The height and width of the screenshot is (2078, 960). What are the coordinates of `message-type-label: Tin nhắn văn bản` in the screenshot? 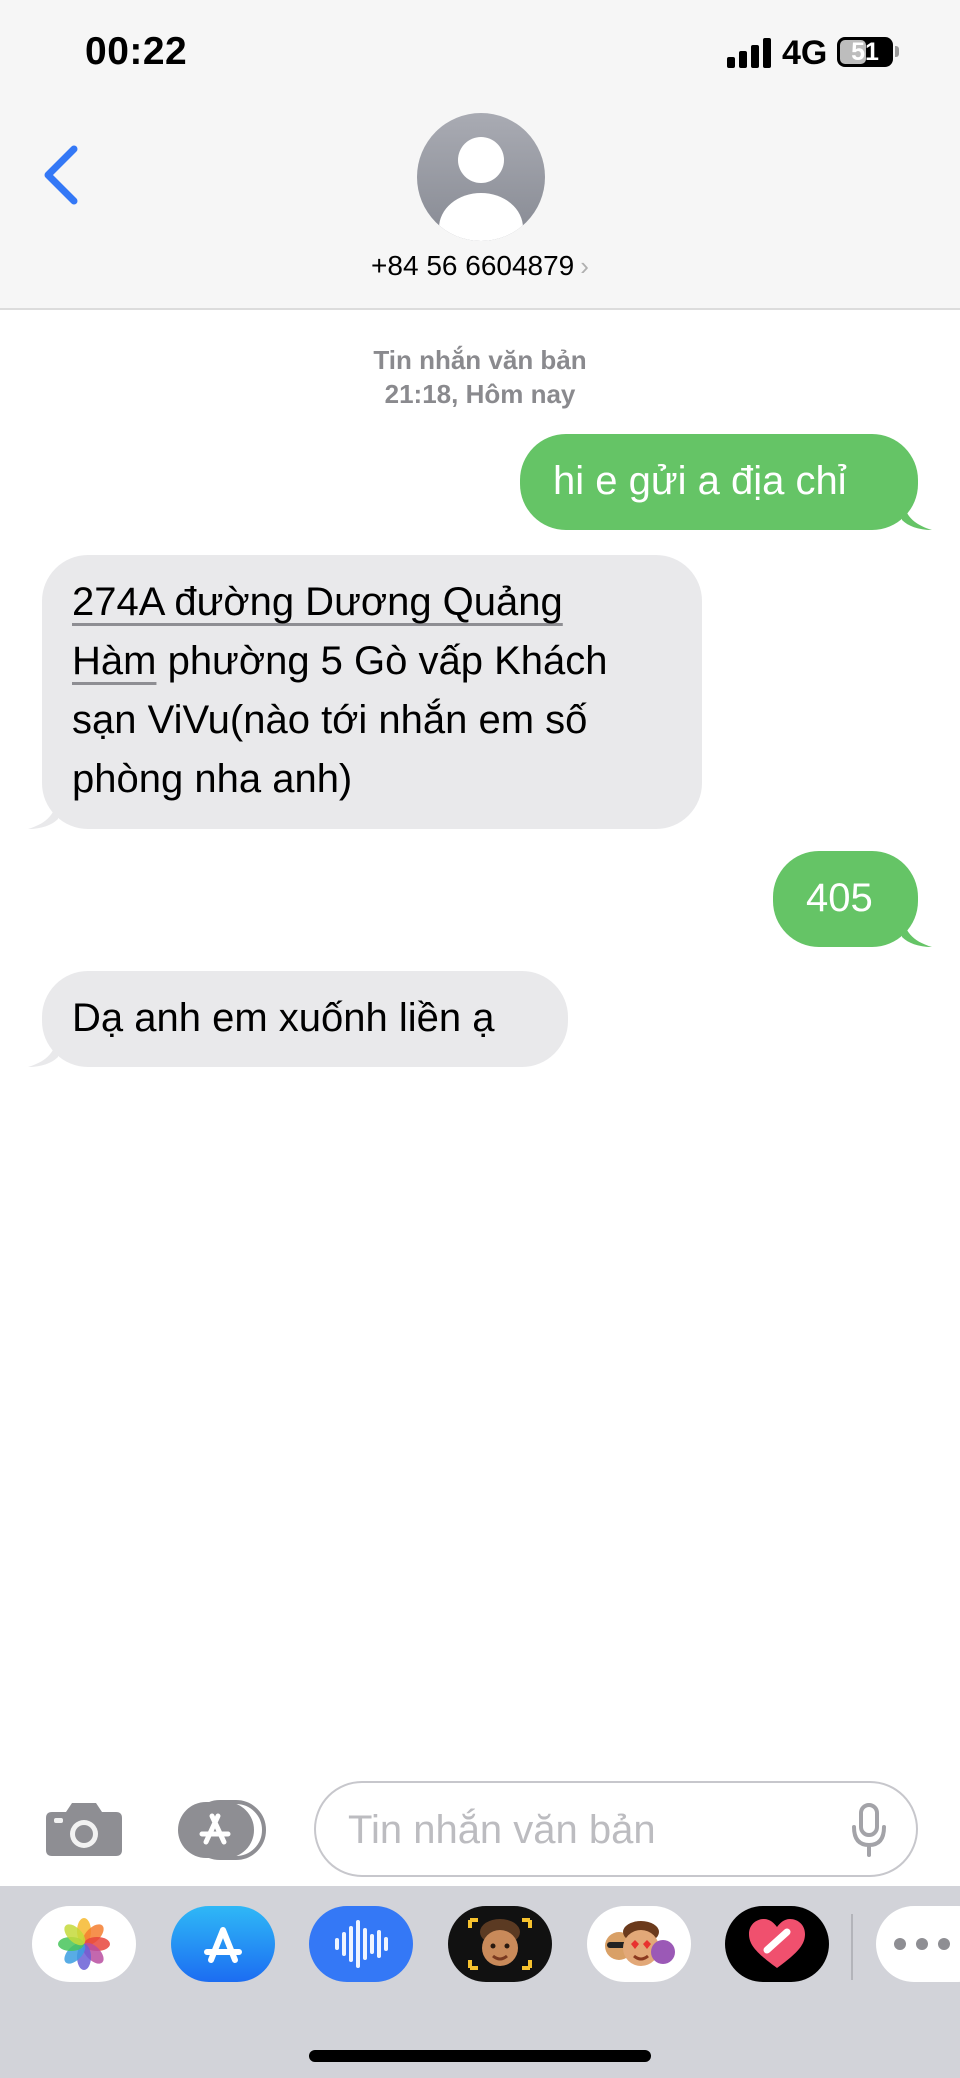 It's located at (480, 360).